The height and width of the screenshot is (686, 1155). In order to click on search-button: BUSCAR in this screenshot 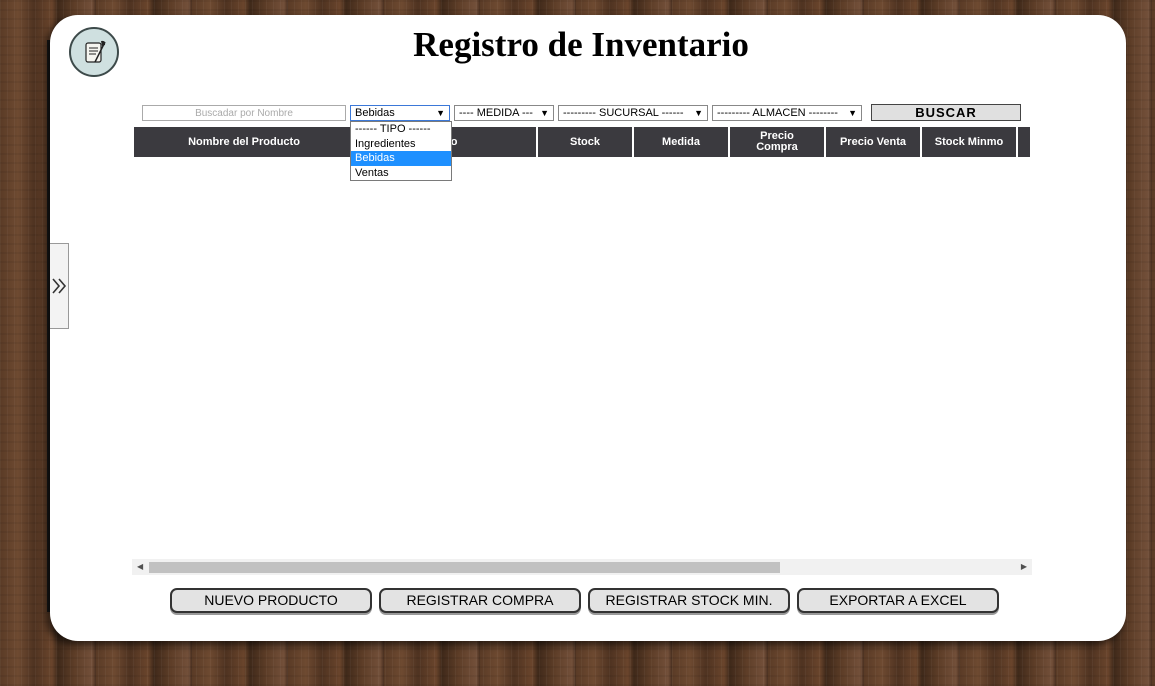, I will do `click(946, 112)`.